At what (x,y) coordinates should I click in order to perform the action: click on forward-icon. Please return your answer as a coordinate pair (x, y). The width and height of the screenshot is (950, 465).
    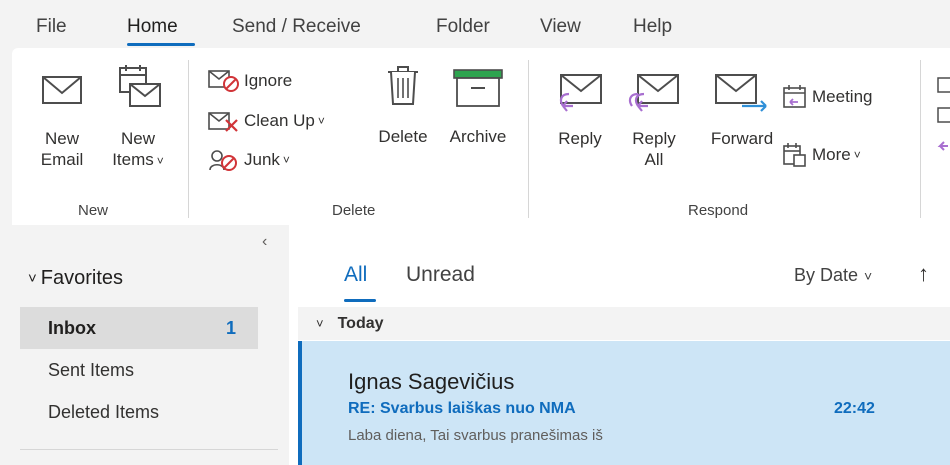
    Looking at the image, I should click on (741, 93).